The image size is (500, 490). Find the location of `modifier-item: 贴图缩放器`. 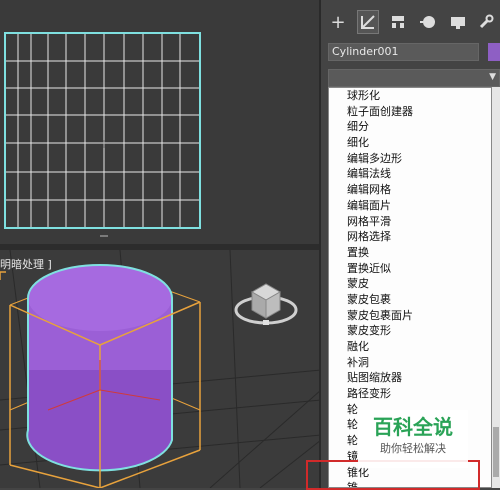

modifier-item: 贴图缩放器 is located at coordinates (410, 378).